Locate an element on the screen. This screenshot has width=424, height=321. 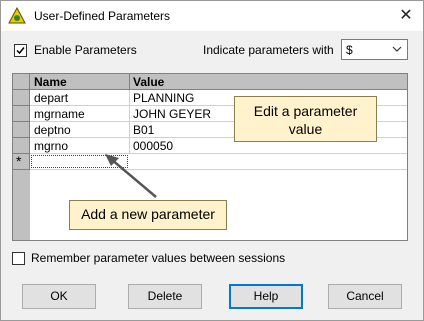
enable-parameters-checkbox is located at coordinates (20, 50).